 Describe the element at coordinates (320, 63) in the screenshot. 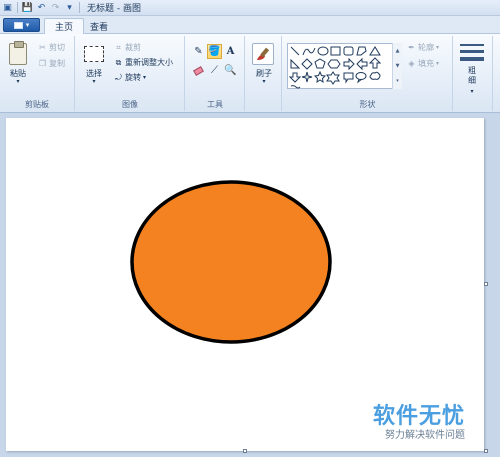

I see `pentagon-shape-icon` at that location.